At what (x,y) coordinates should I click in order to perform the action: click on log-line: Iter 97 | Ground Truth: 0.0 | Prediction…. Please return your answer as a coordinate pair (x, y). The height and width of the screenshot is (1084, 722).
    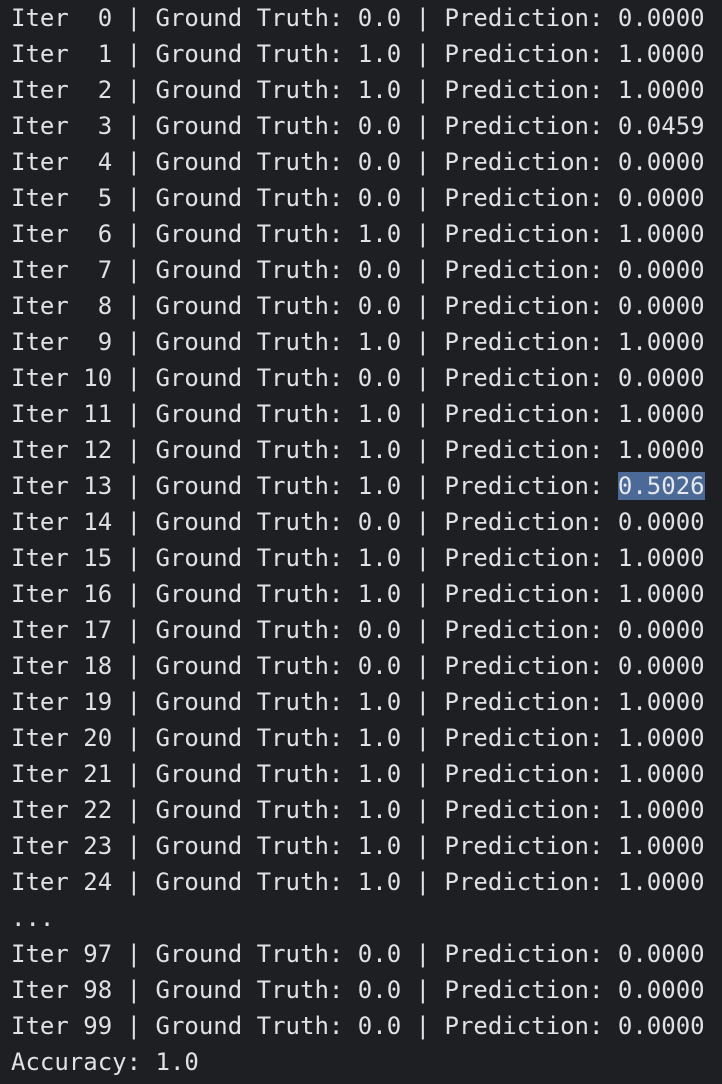
    Looking at the image, I should click on (366, 954).